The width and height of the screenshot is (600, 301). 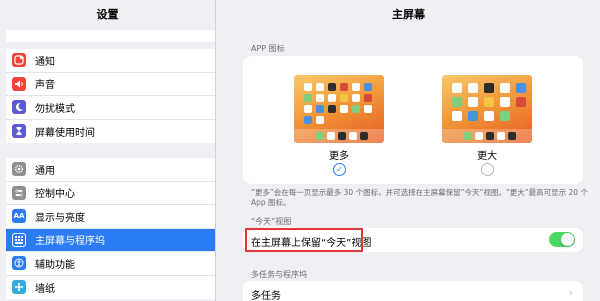 What do you see at coordinates (70, 242) in the screenshot?
I see `sidebar-item-label: 主屏幕与程序坞` at bounding box center [70, 242].